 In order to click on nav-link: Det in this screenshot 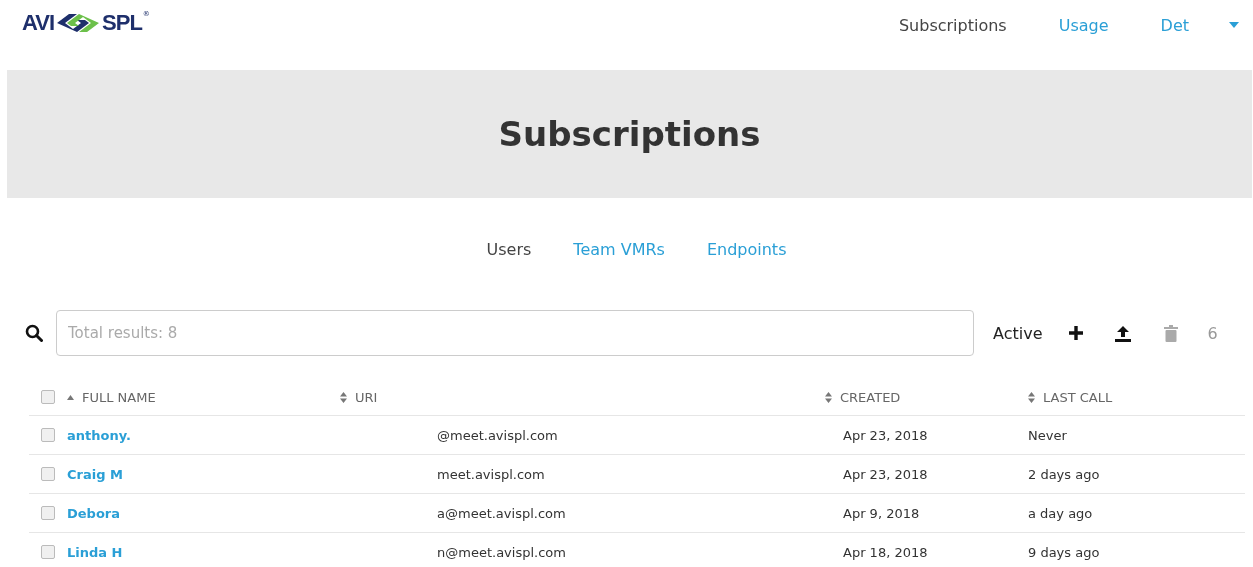, I will do `click(1174, 25)`.